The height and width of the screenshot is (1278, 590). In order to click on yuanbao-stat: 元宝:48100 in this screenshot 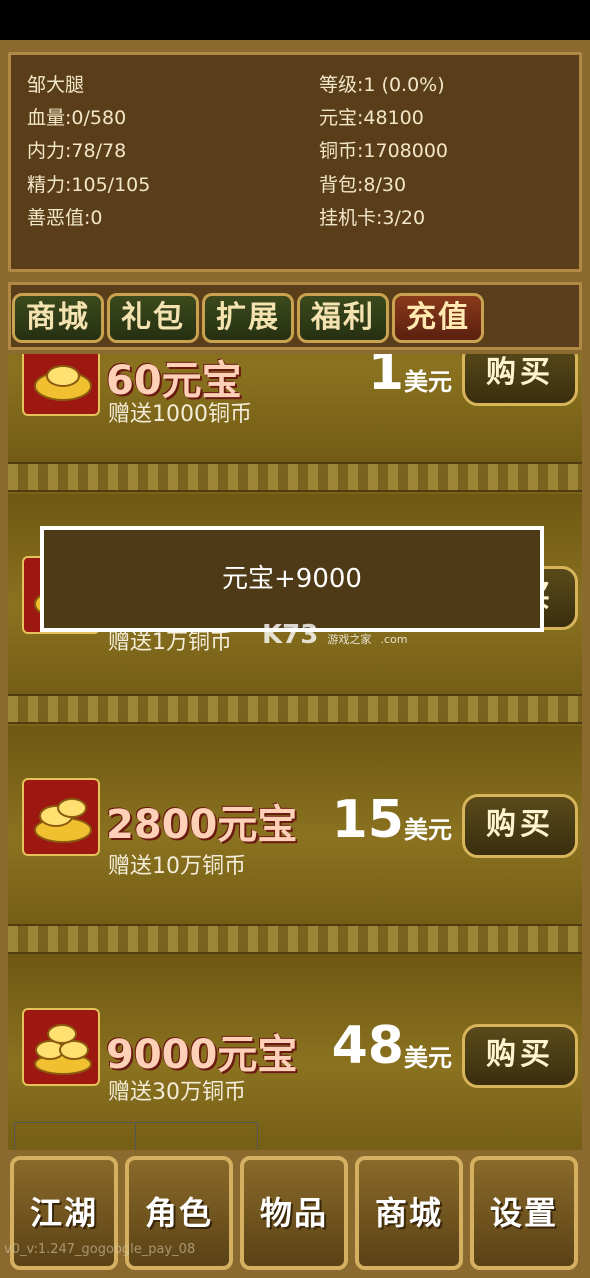, I will do `click(371, 118)`.